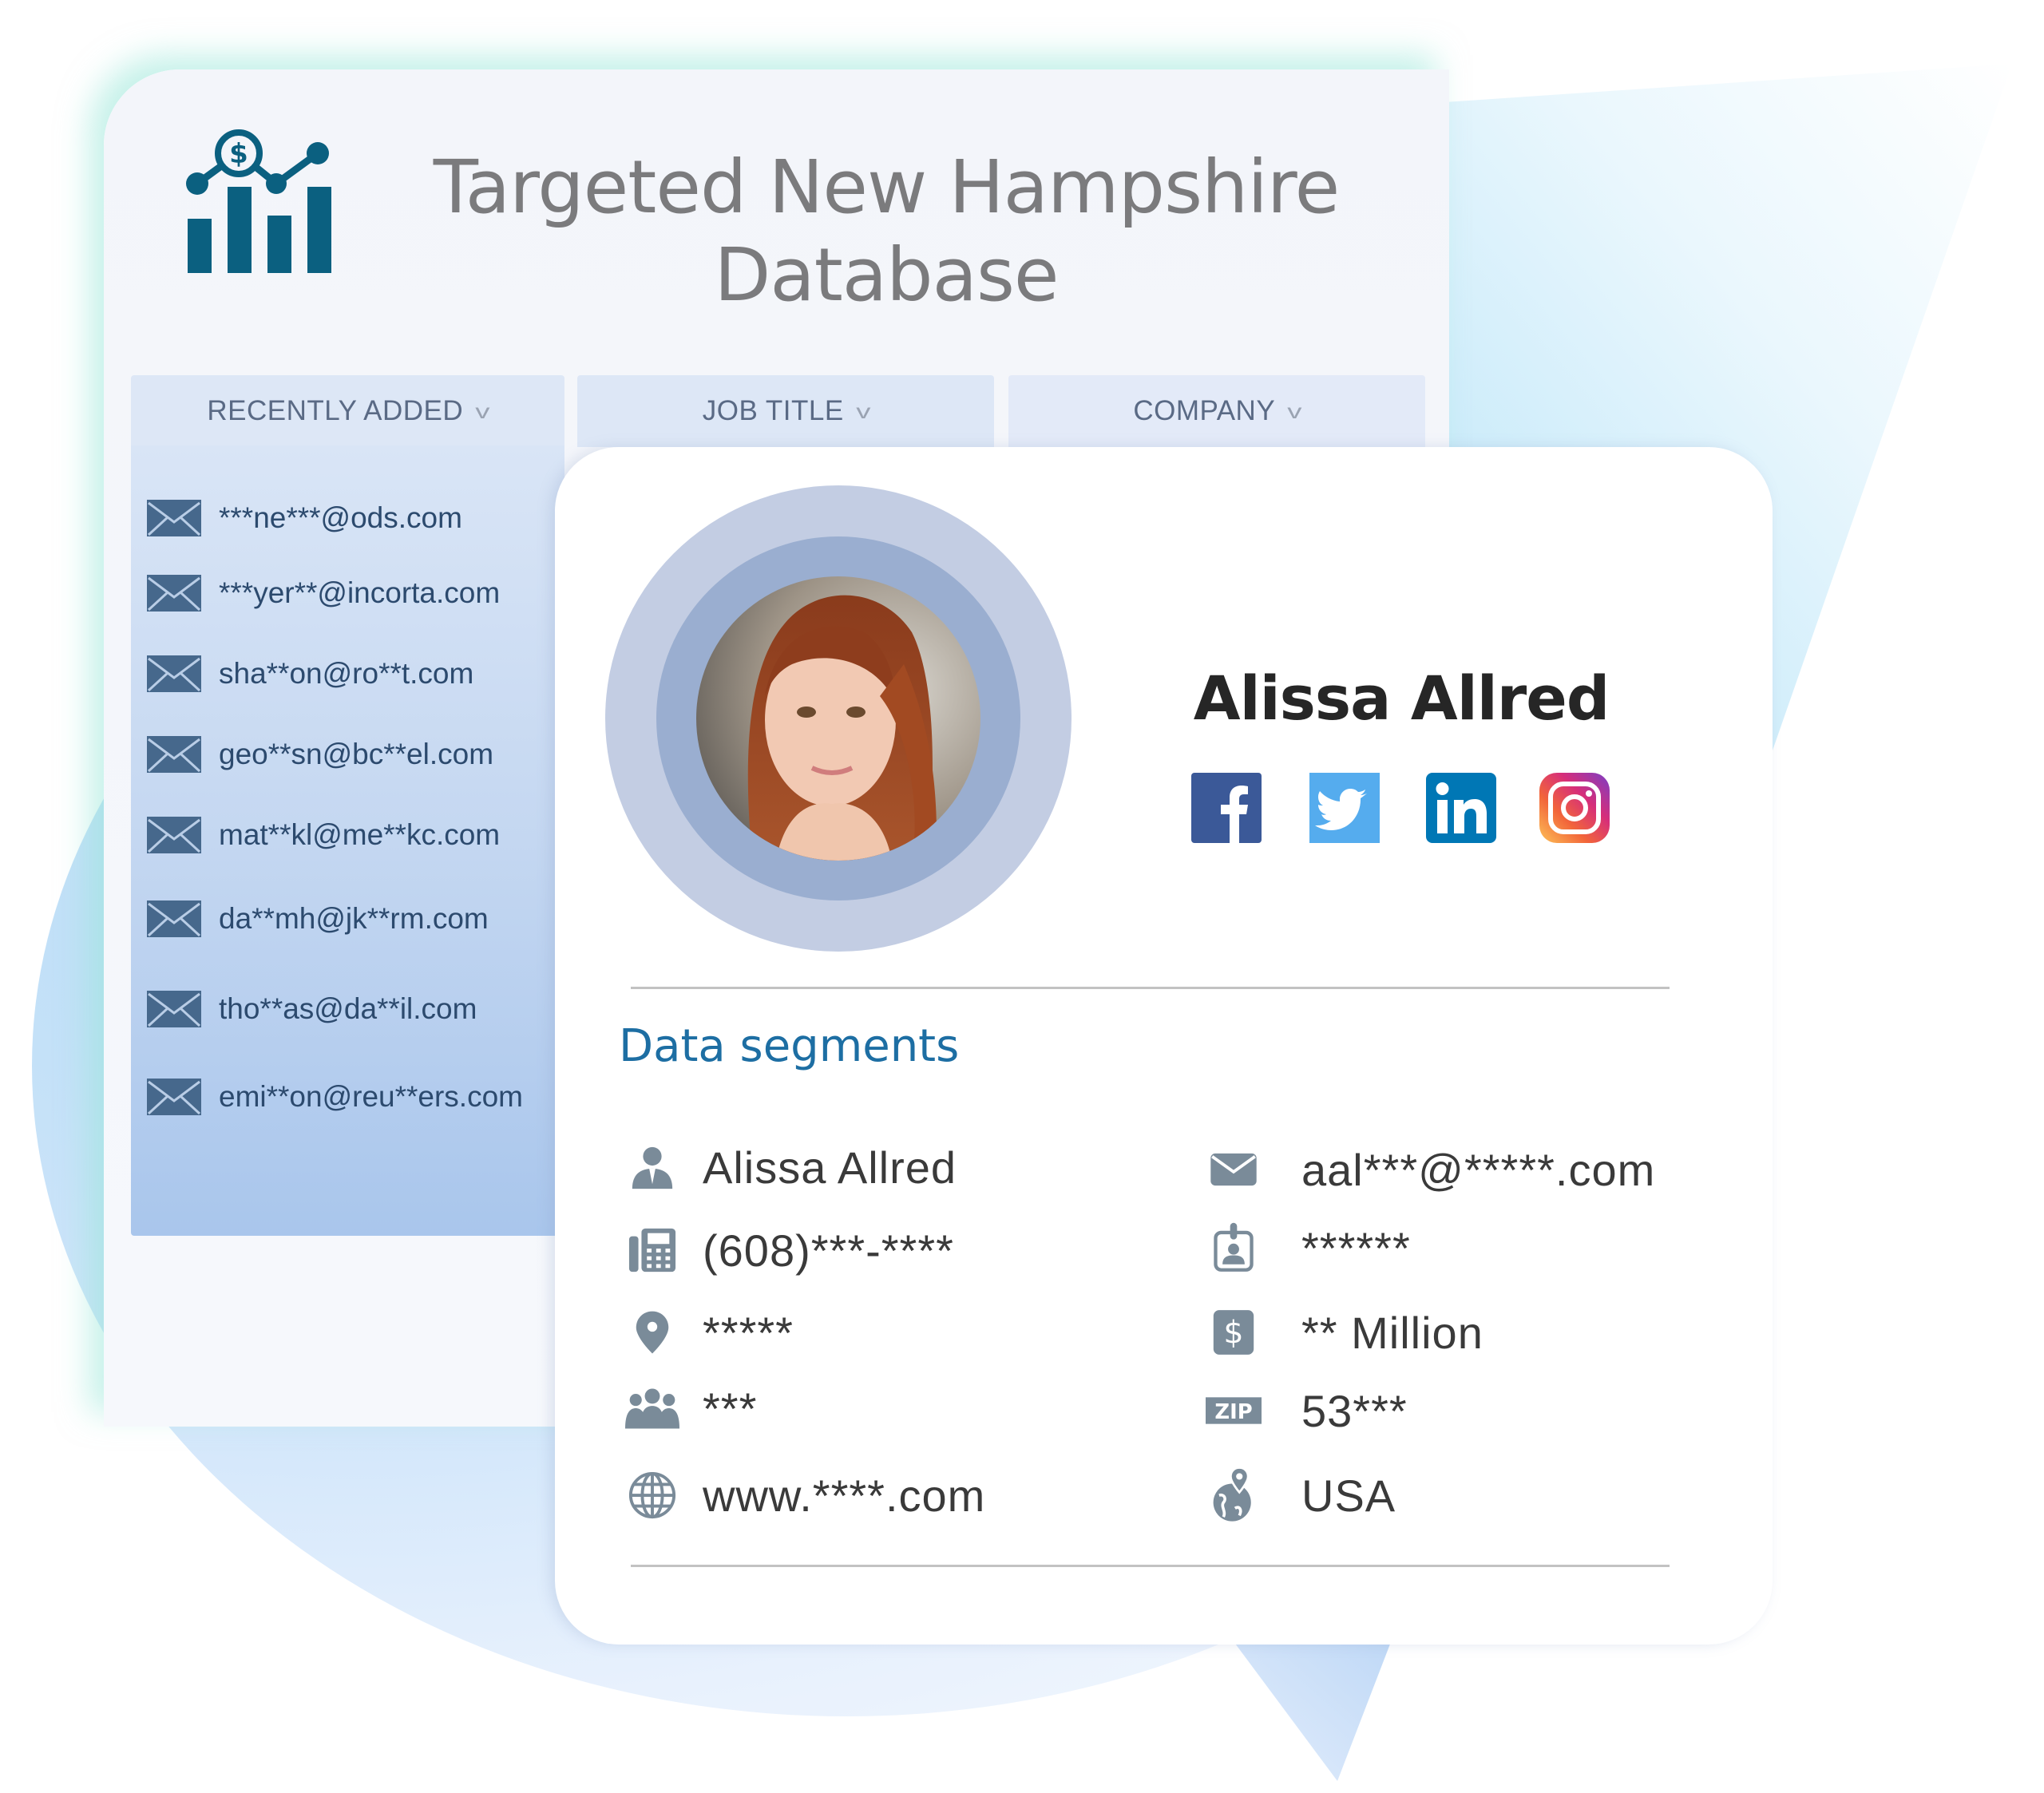 The image size is (2044, 1793). I want to click on email-list-item: emi**on@reu**ers.com, so click(335, 1097).